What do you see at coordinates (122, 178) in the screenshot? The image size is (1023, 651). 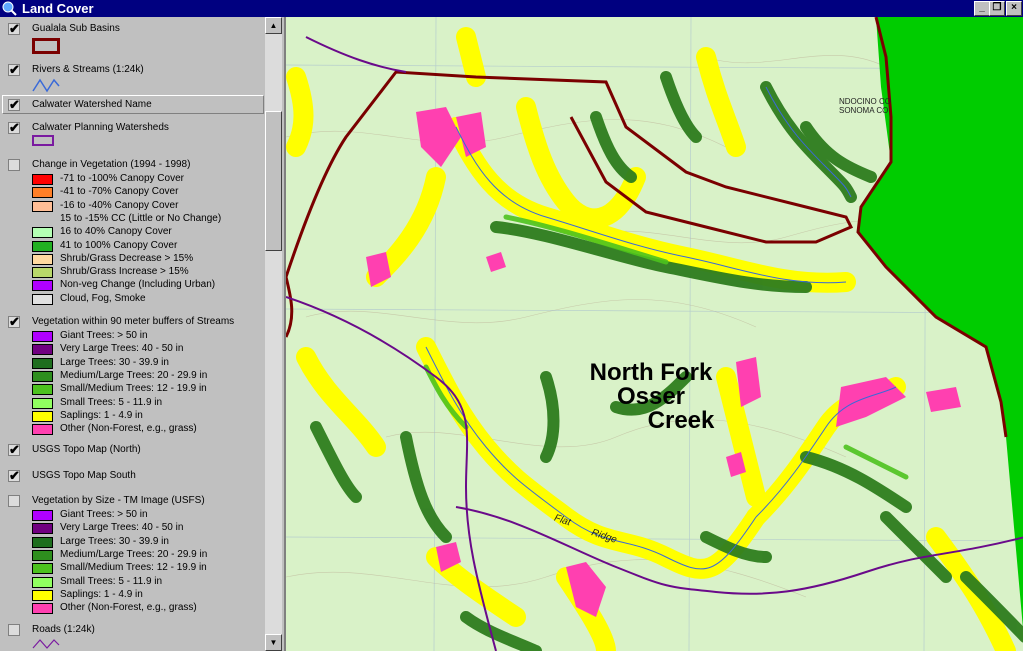 I see `legend-class-label: -71 to -100% Canopy Cover` at bounding box center [122, 178].